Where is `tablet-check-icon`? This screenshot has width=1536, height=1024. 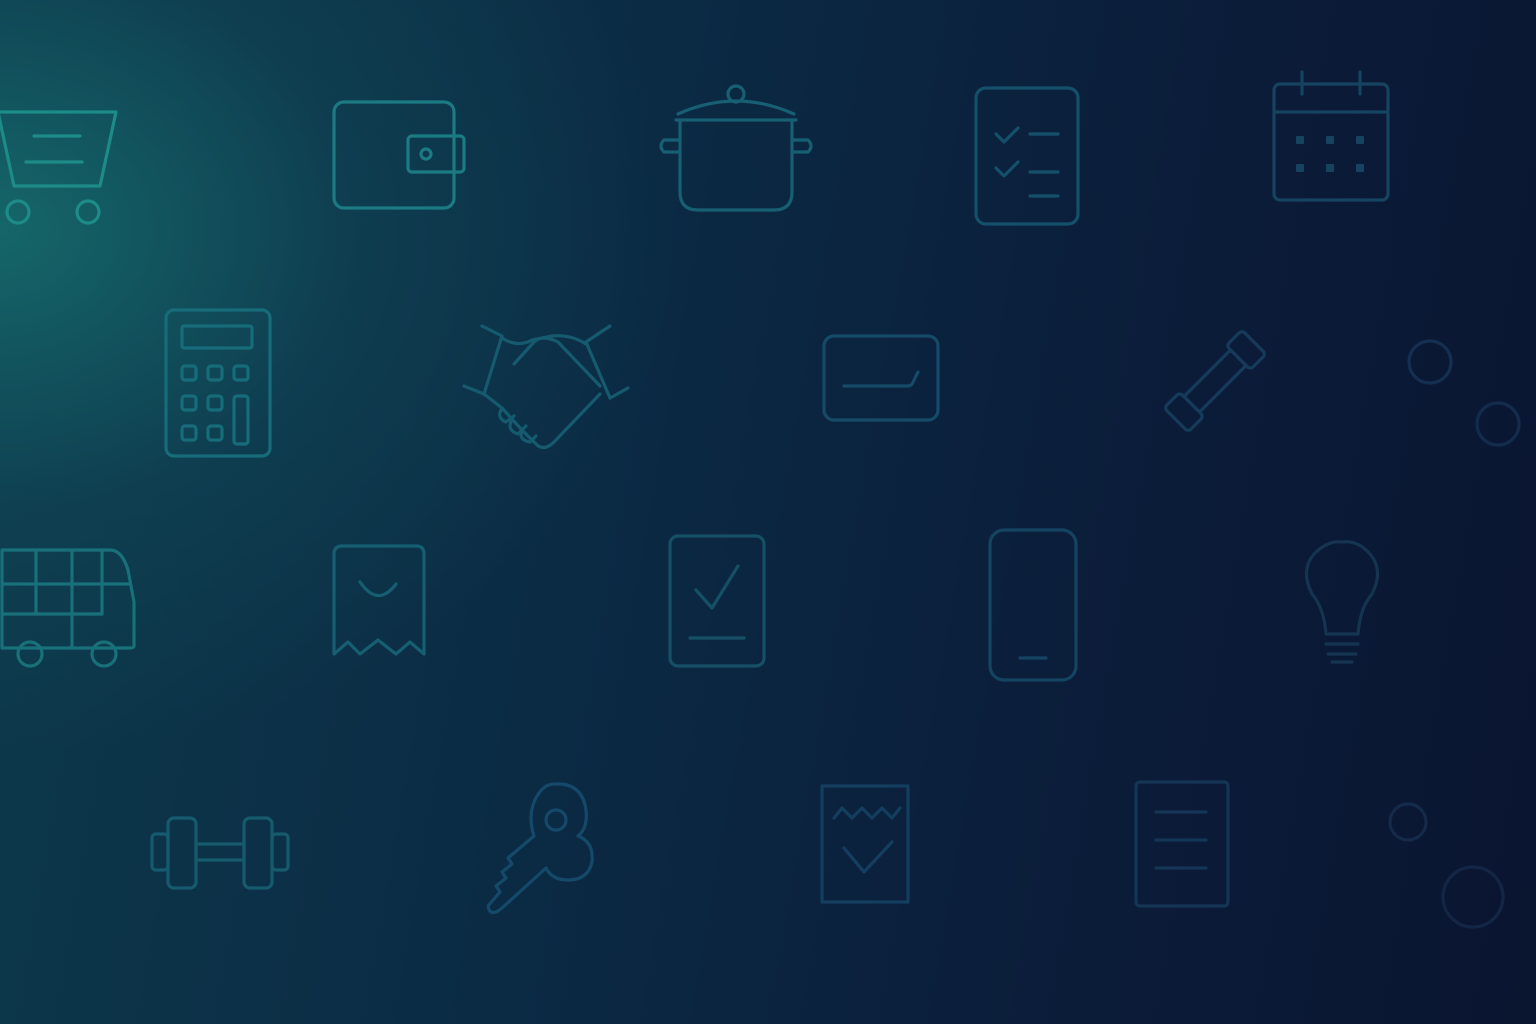 tablet-check-icon is located at coordinates (718, 602).